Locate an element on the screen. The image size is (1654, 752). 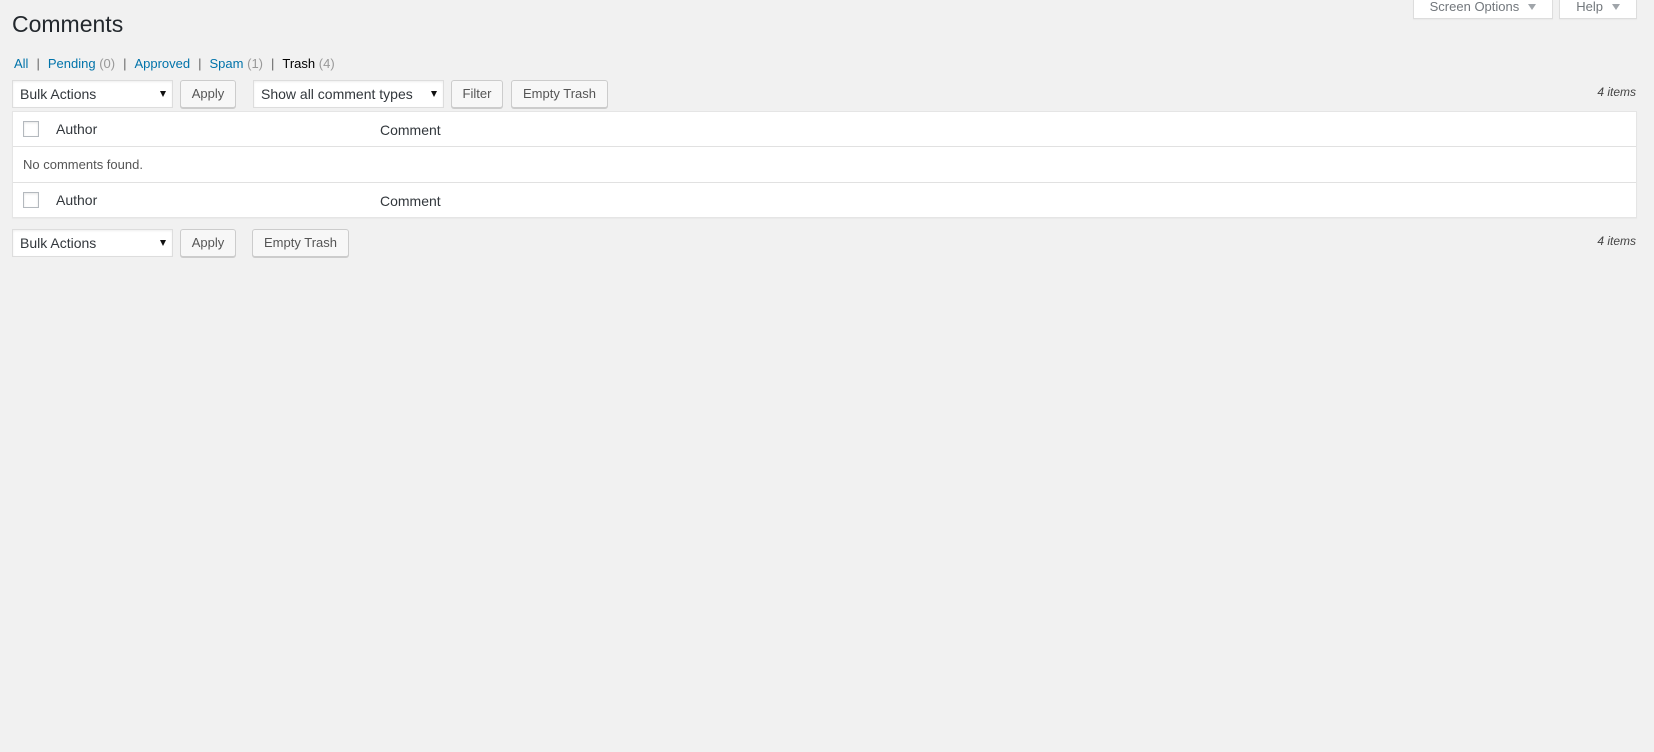
filter-all-link: All is located at coordinates (21, 63).